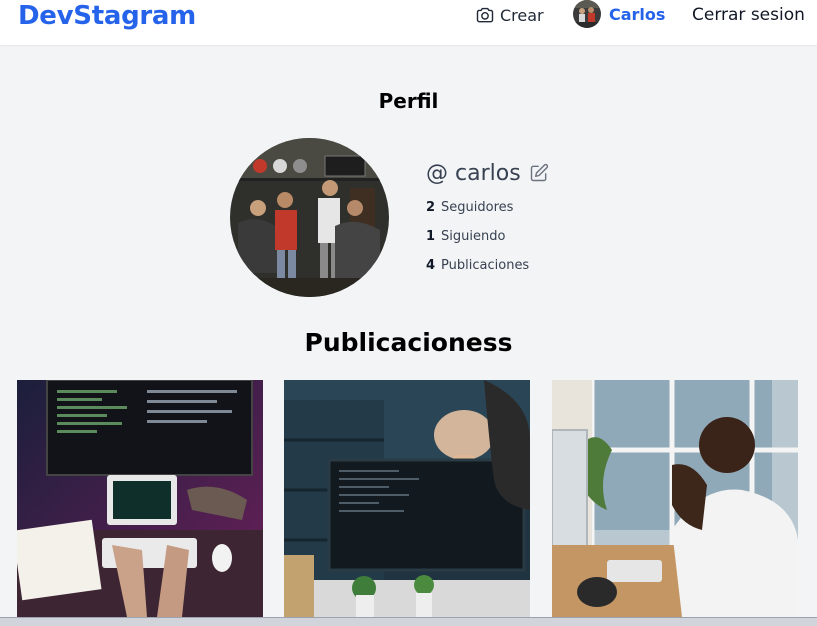 The height and width of the screenshot is (626, 817). What do you see at coordinates (748, 15) in the screenshot?
I see `logout-button: Cerrar sesion` at bounding box center [748, 15].